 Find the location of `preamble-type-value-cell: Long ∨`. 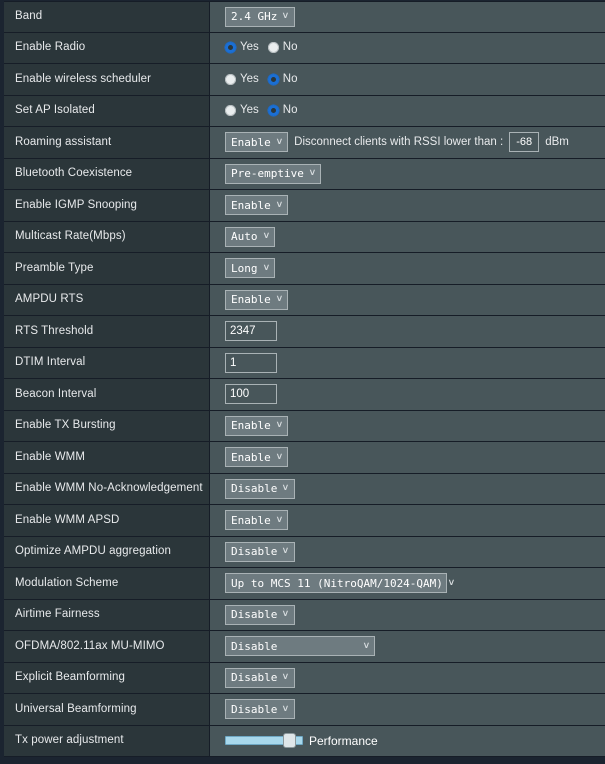

preamble-type-value-cell: Long ∨ is located at coordinates (407, 268).